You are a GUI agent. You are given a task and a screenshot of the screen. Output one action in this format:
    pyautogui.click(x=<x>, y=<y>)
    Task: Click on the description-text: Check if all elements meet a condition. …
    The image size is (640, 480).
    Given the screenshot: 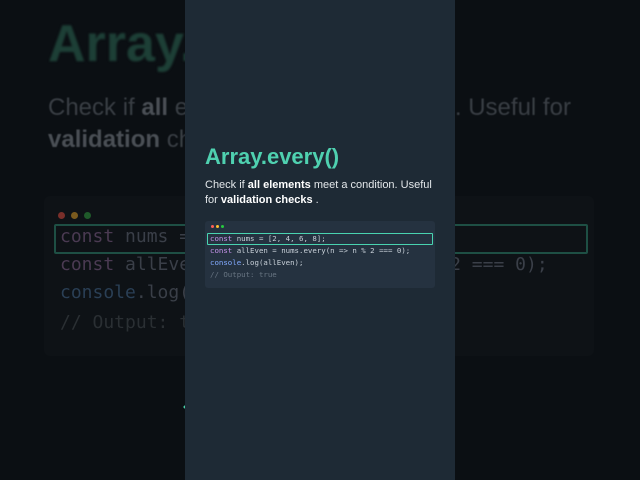 What is the action you would take?
    pyautogui.click(x=318, y=192)
    